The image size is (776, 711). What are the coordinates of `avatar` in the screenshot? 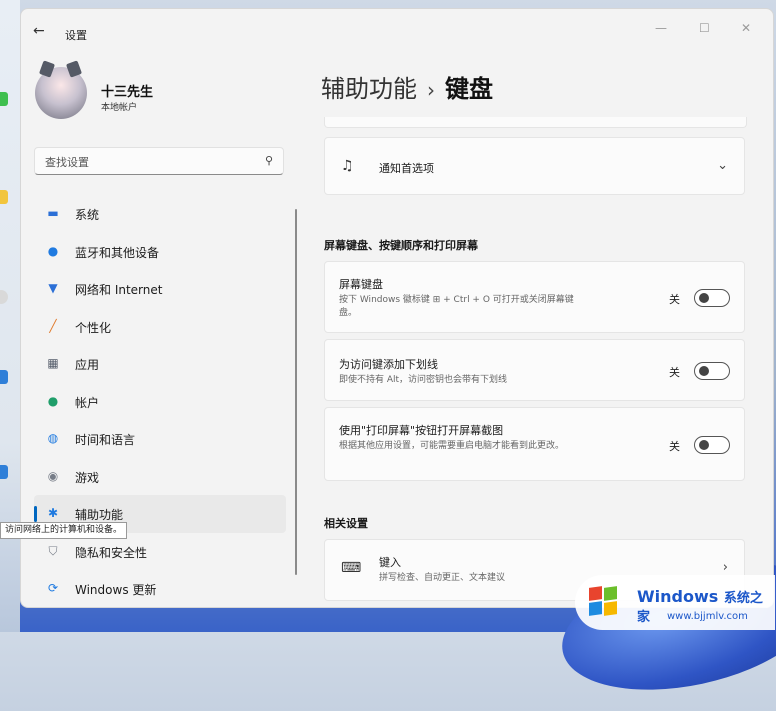 It's located at (61, 89).